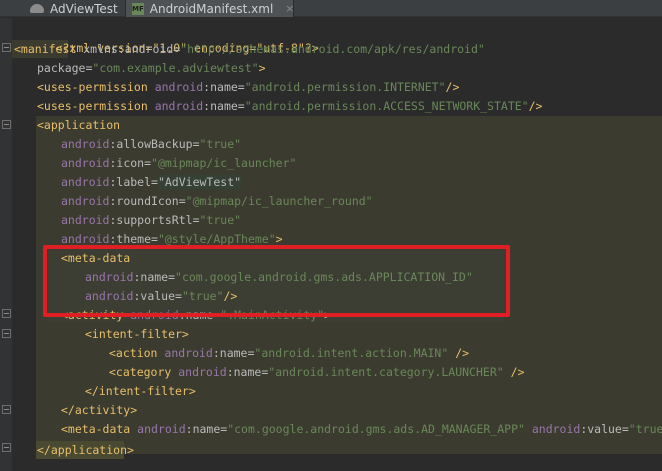 Image resolution: width=662 pixels, height=471 pixels. I want to click on code-line: android:label="AdViewTest", so click(151, 182).